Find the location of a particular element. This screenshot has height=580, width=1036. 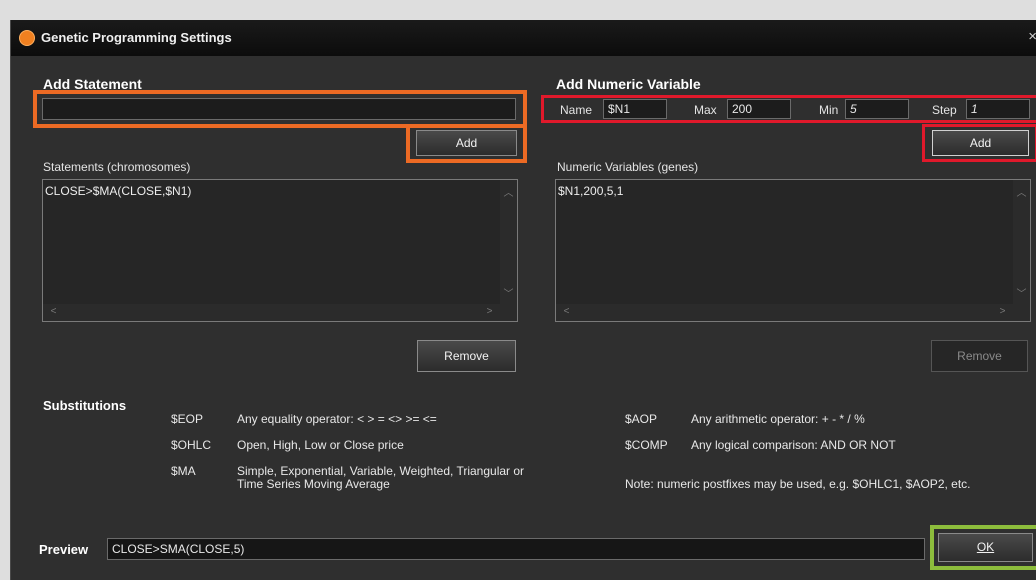

step-field is located at coordinates (998, 109).